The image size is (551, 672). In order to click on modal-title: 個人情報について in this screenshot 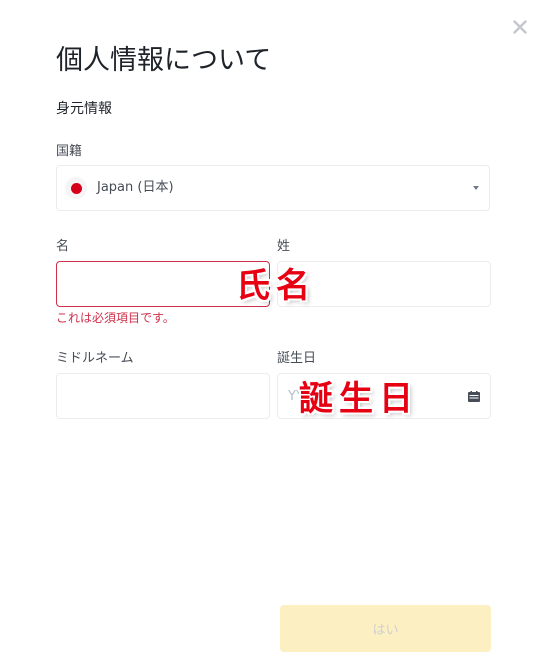, I will do `click(164, 60)`.